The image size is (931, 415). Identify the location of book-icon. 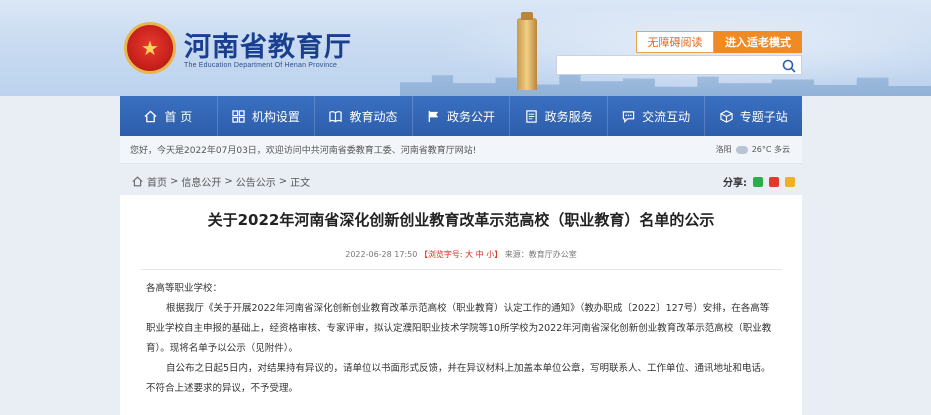
(336, 116).